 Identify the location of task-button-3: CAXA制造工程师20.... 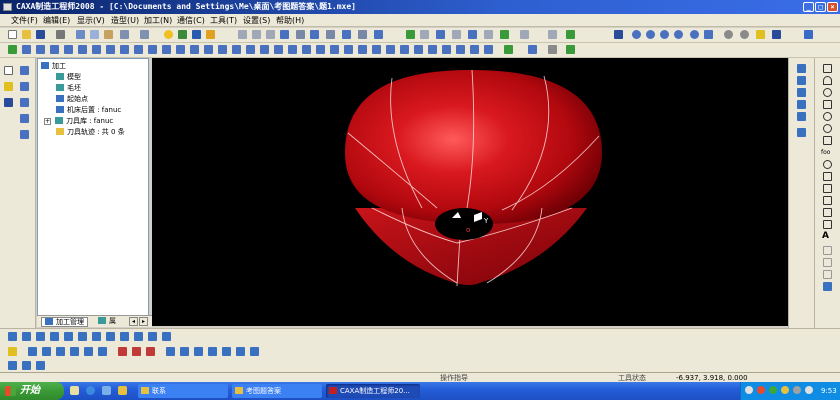
(373, 391).